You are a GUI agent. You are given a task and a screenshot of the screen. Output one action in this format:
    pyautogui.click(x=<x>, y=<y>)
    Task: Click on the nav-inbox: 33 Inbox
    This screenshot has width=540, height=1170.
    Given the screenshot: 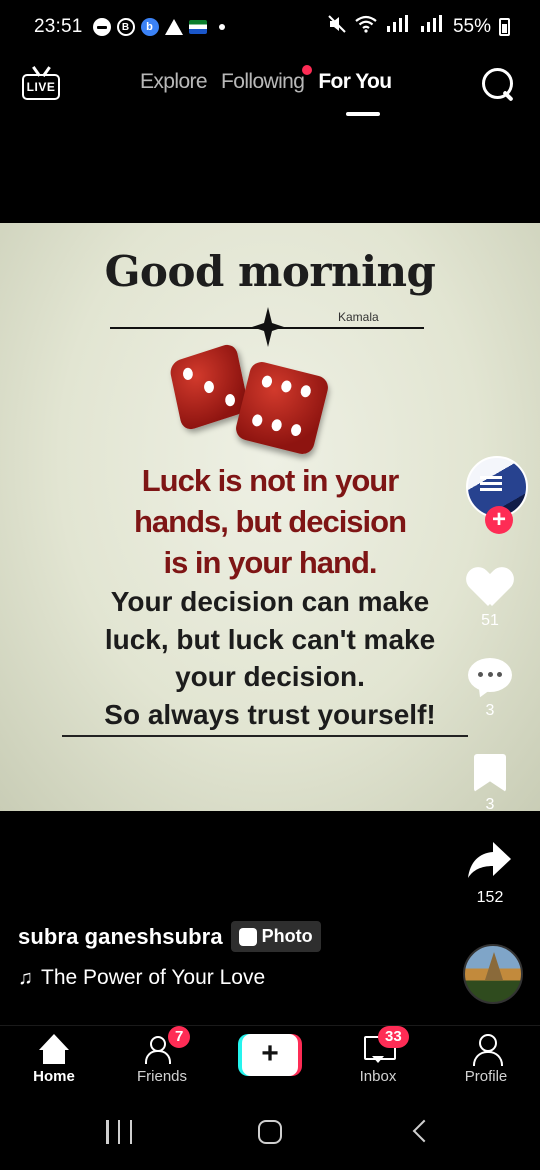 What is the action you would take?
    pyautogui.click(x=378, y=1055)
    